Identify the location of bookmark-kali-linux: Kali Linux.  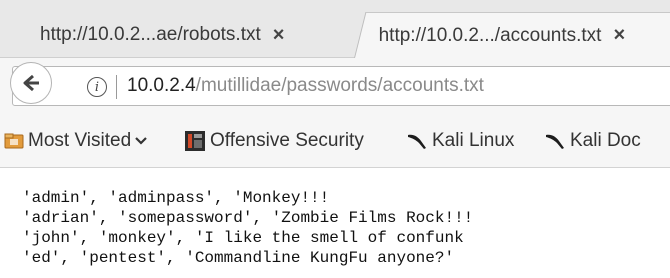
(460, 141).